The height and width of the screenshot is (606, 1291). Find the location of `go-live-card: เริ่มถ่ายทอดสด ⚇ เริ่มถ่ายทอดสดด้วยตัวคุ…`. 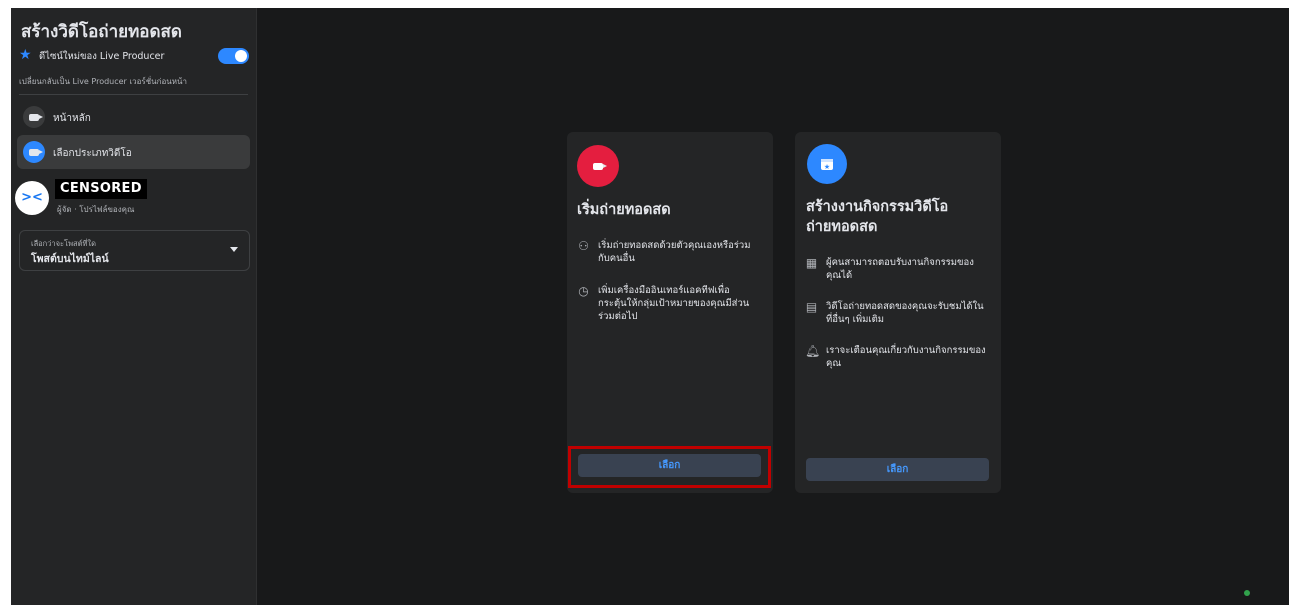

go-live-card: เริ่มถ่ายทอดสด ⚇ เริ่มถ่ายทอดสดด้วยตัวคุ… is located at coordinates (670, 312).